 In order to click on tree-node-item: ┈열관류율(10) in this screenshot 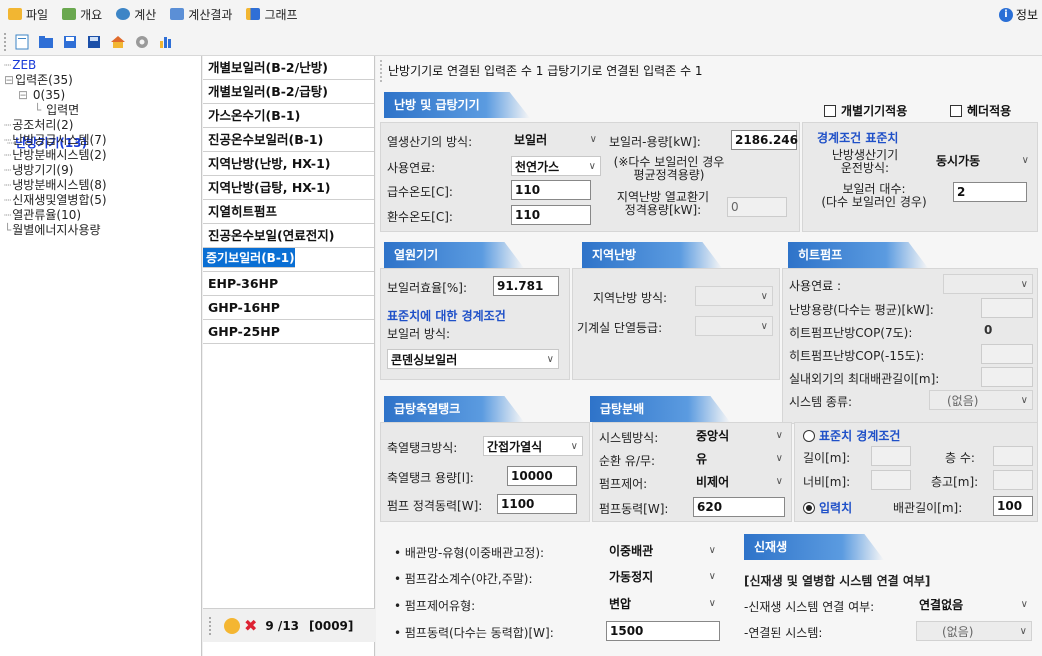, I will do `click(102, 215)`.